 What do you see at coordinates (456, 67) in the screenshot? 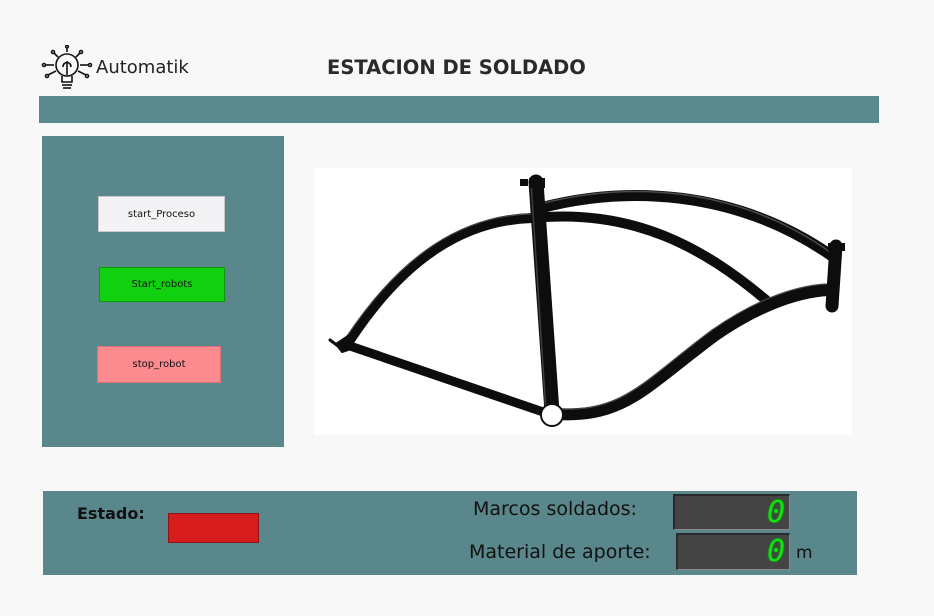
I see `page-title: ESTACION DE SOLDADO` at bounding box center [456, 67].